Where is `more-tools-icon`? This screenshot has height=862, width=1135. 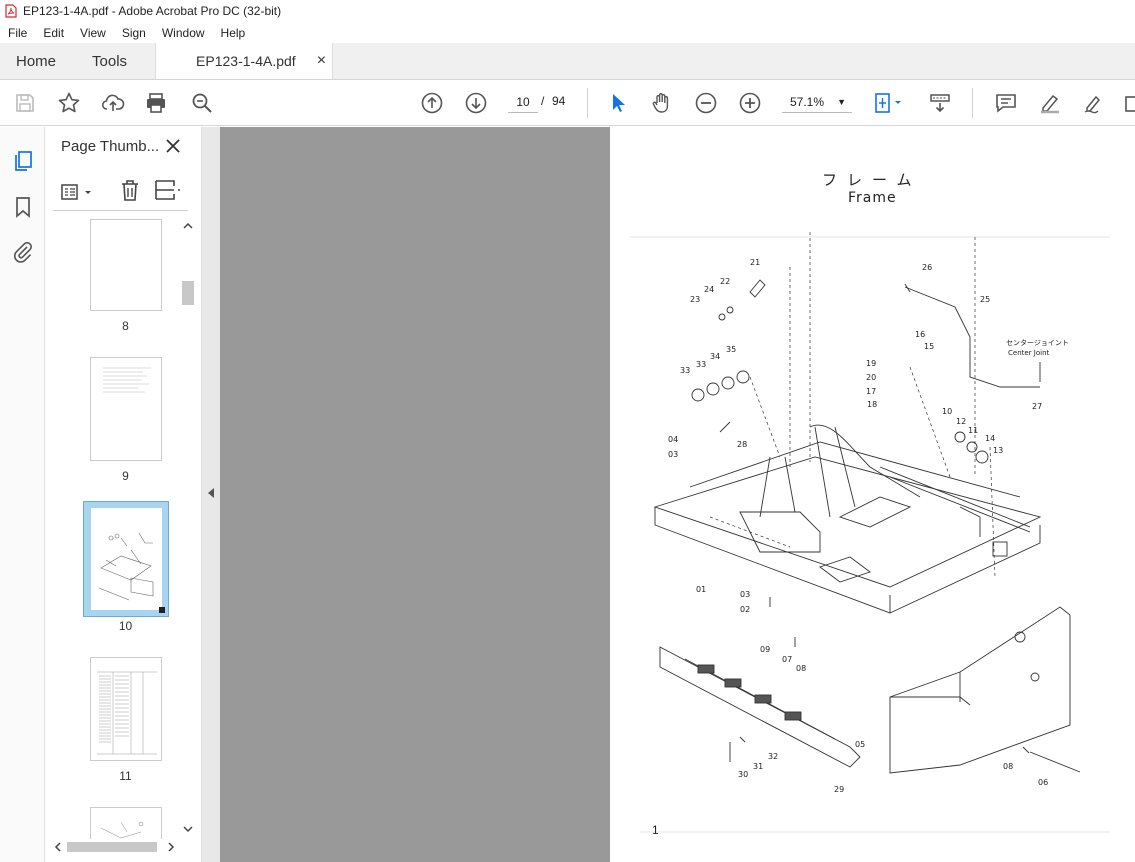 more-tools-icon is located at coordinates (1128, 103).